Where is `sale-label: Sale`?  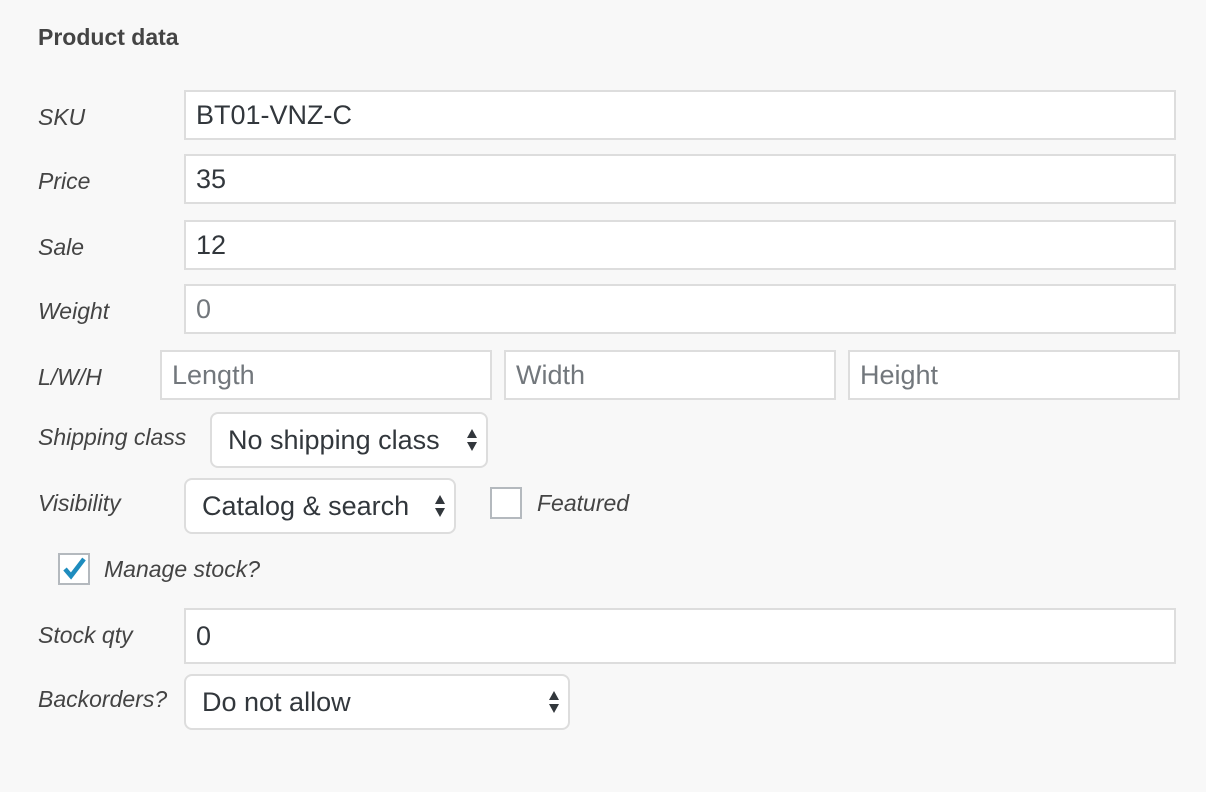
sale-label: Sale is located at coordinates (61, 247).